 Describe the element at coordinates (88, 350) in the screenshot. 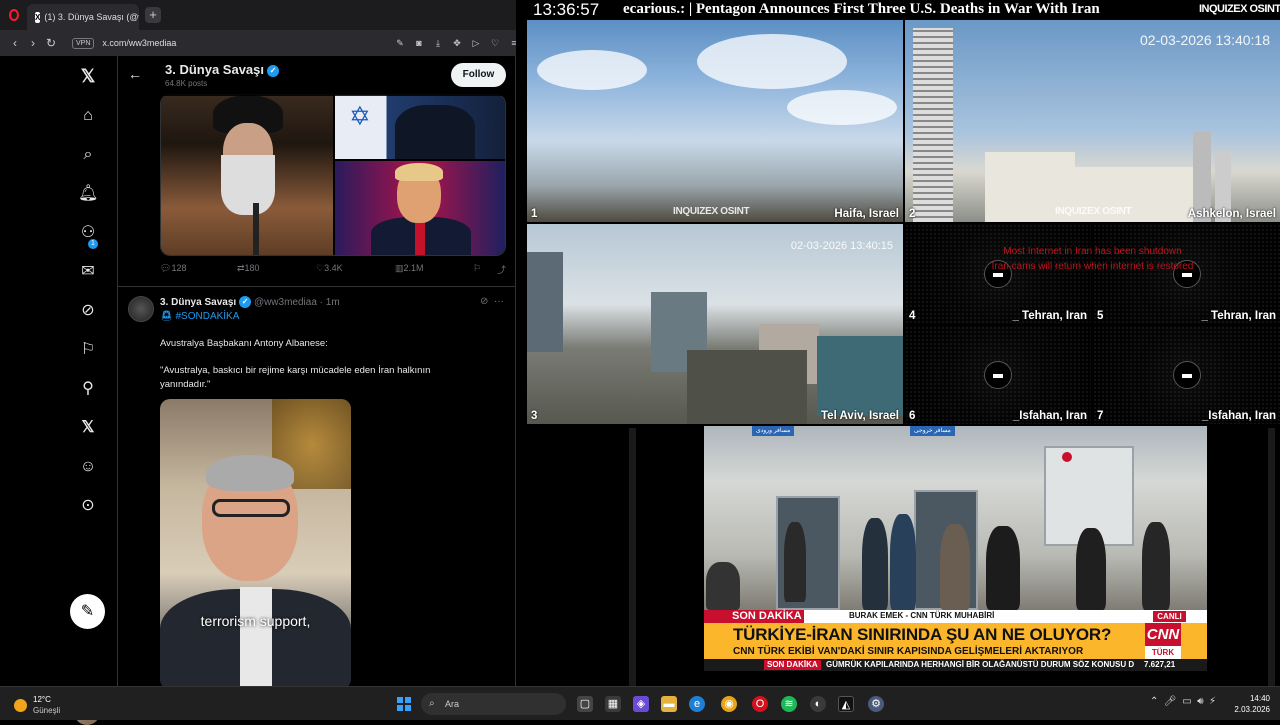

I see `bookmarks-icon: ⚐` at that location.